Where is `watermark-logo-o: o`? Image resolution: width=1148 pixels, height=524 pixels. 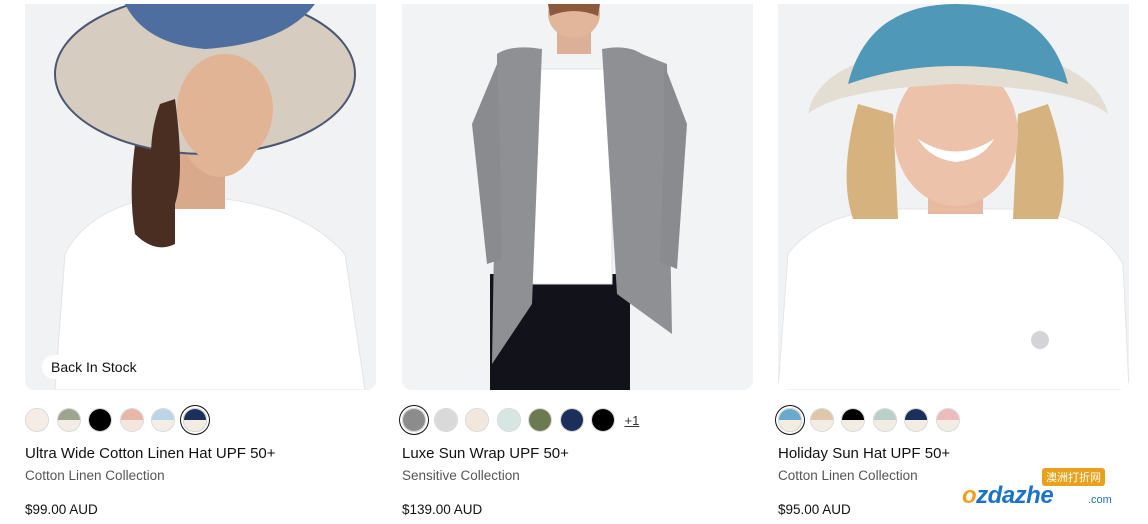 watermark-logo-o: o is located at coordinates (969, 495).